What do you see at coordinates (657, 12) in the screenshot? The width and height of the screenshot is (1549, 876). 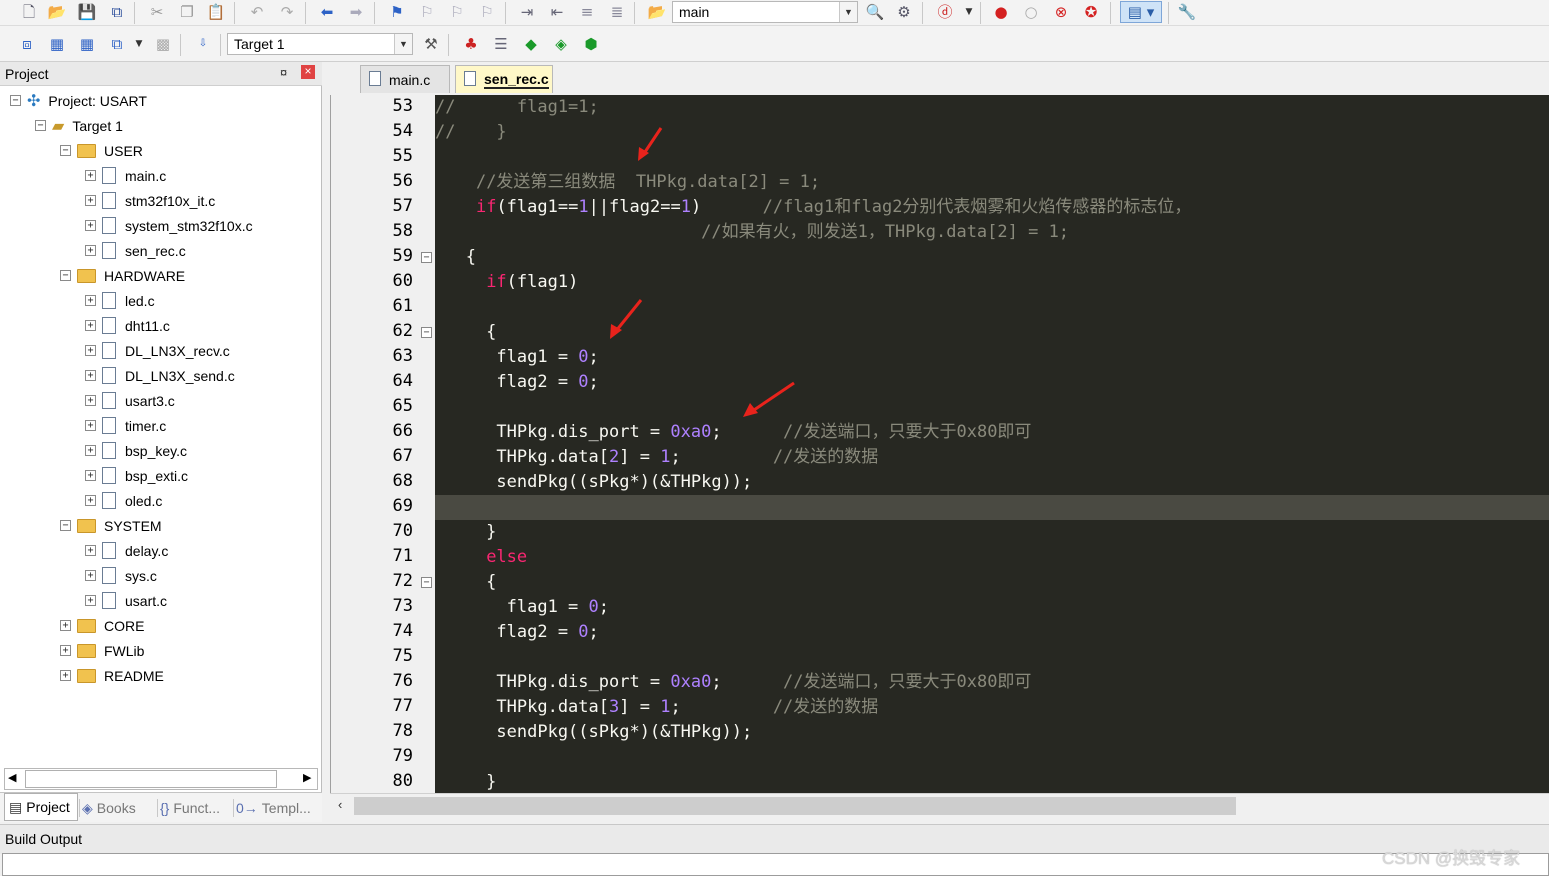 I see `find-in-files-icon: 📂` at bounding box center [657, 12].